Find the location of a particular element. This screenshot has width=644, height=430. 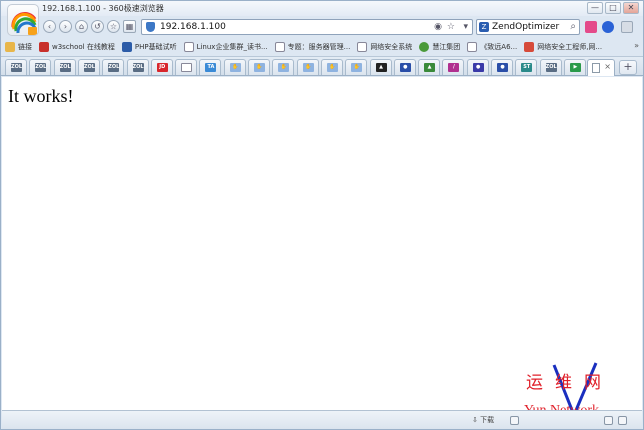

baidu-icon is located at coordinates (608, 27).